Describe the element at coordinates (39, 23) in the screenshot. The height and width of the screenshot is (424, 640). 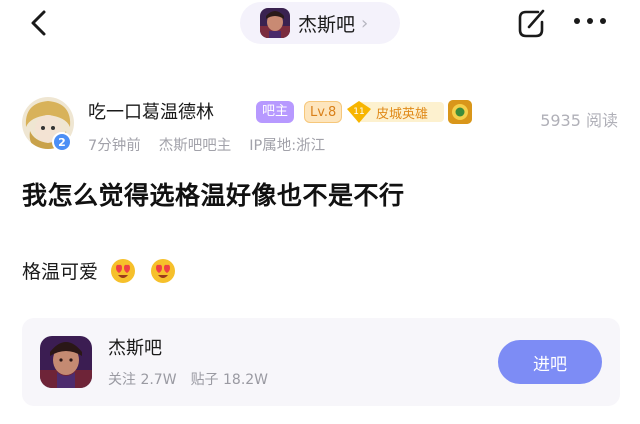
I see `back-chevron-icon` at that location.